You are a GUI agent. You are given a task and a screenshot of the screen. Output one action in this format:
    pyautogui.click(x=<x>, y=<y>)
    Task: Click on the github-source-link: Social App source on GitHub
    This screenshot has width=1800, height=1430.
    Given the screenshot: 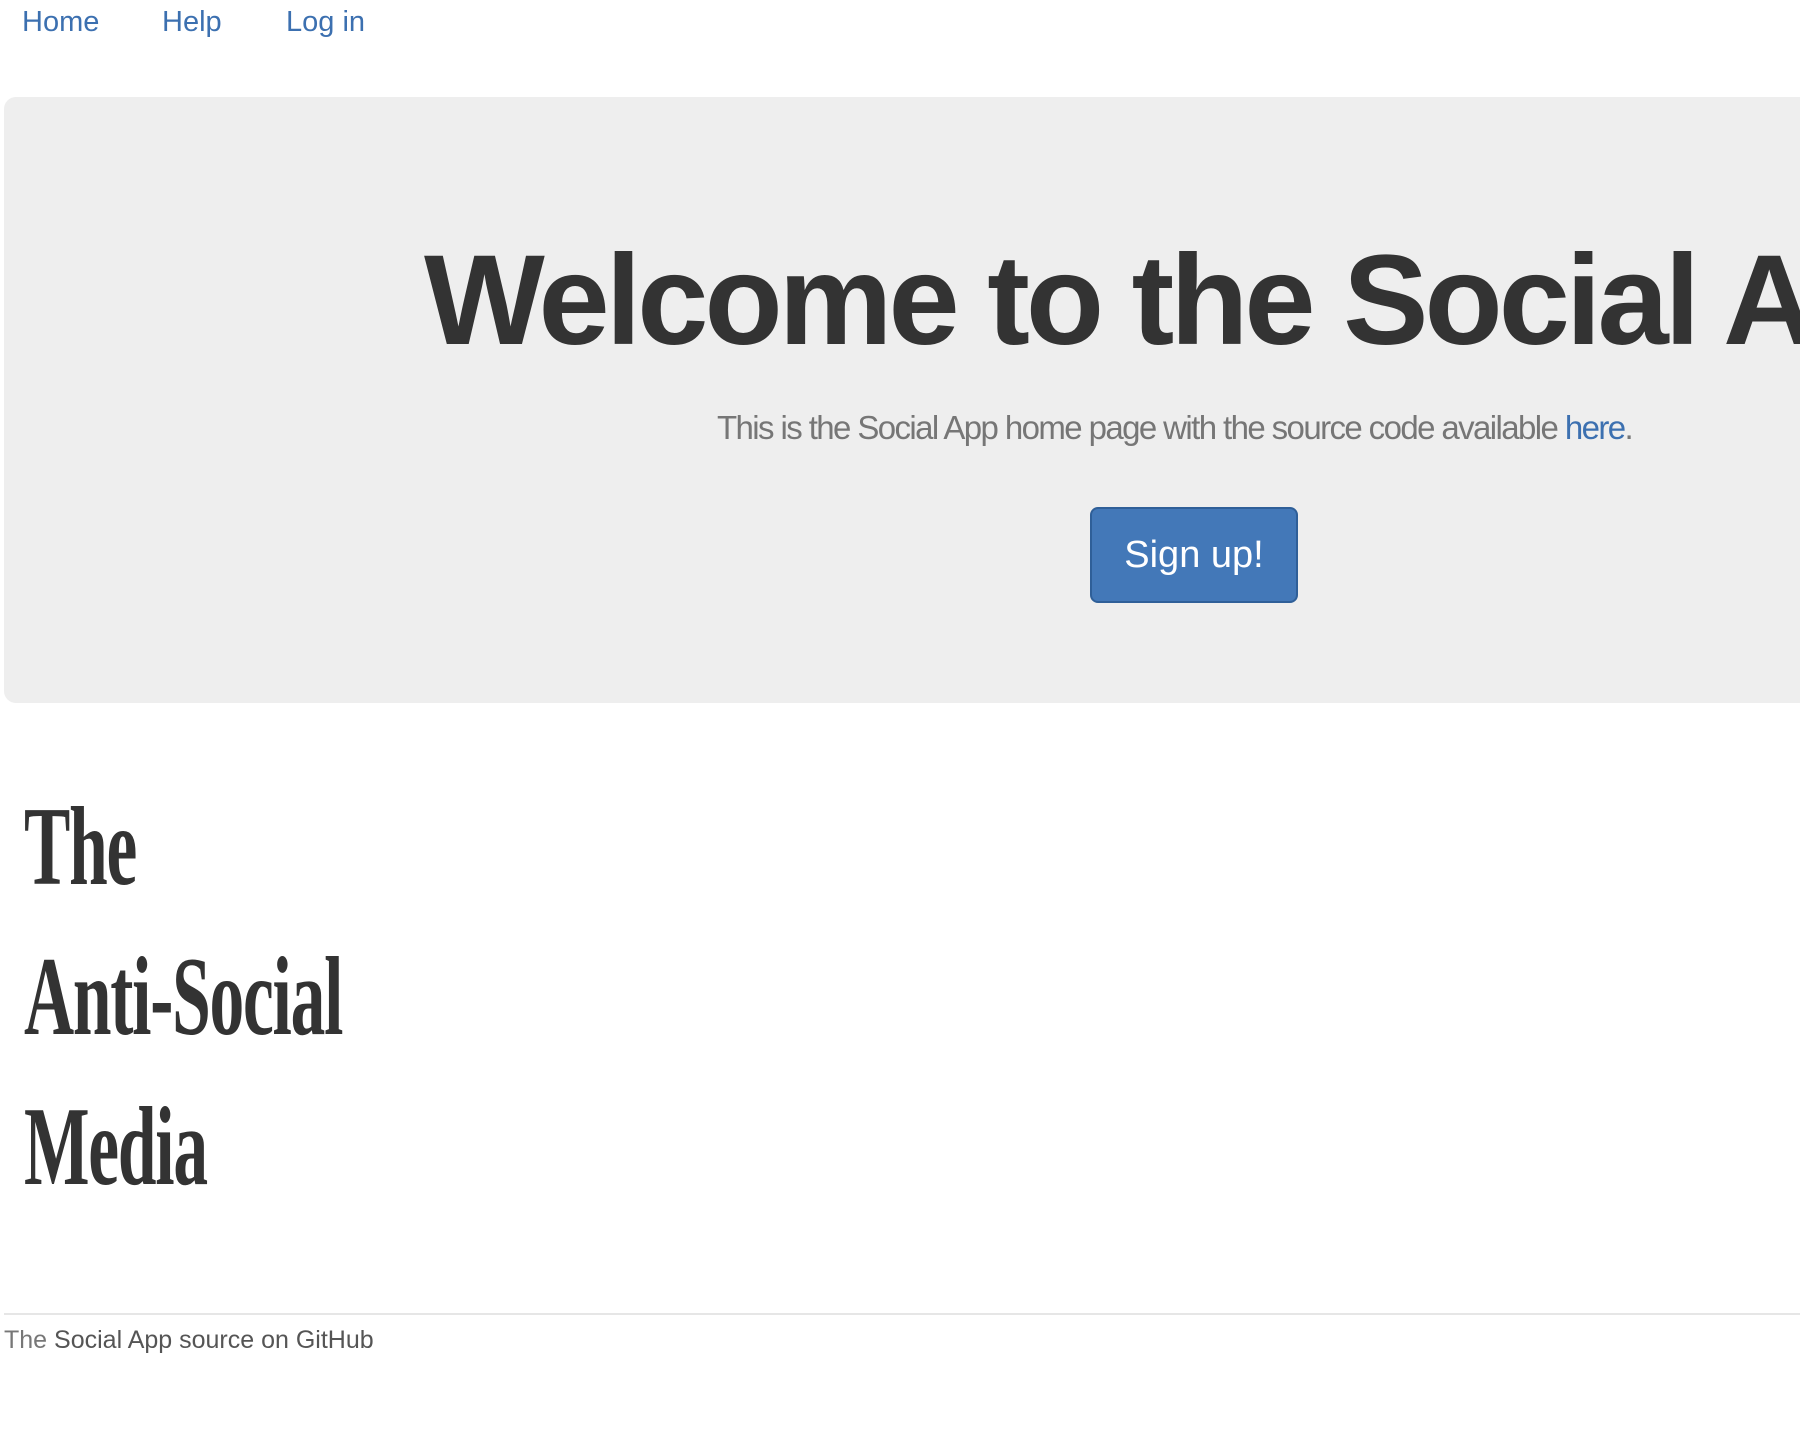 What is the action you would take?
    pyautogui.click(x=214, y=1340)
    